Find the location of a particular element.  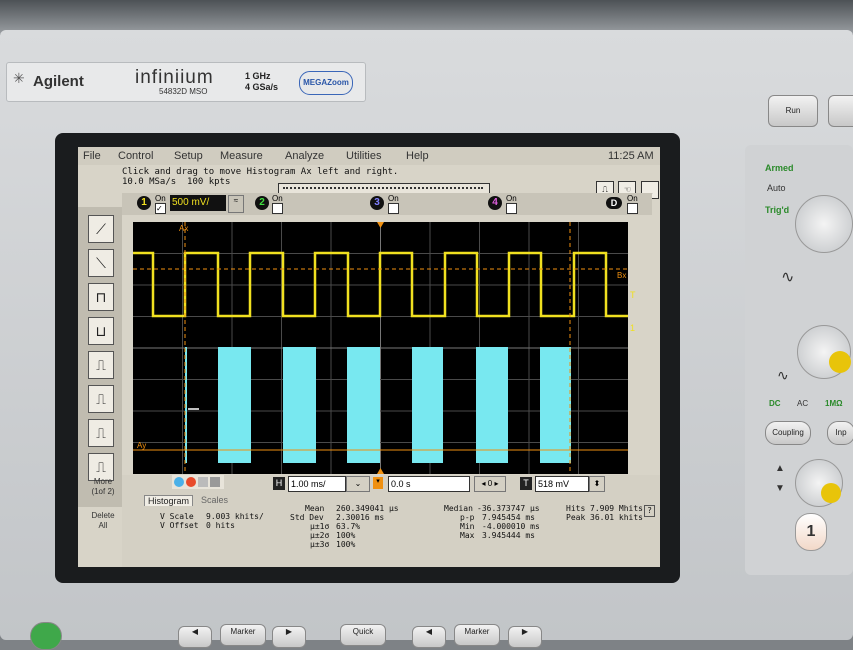

channel-1-button: 1 is located at coordinates (811, 532).